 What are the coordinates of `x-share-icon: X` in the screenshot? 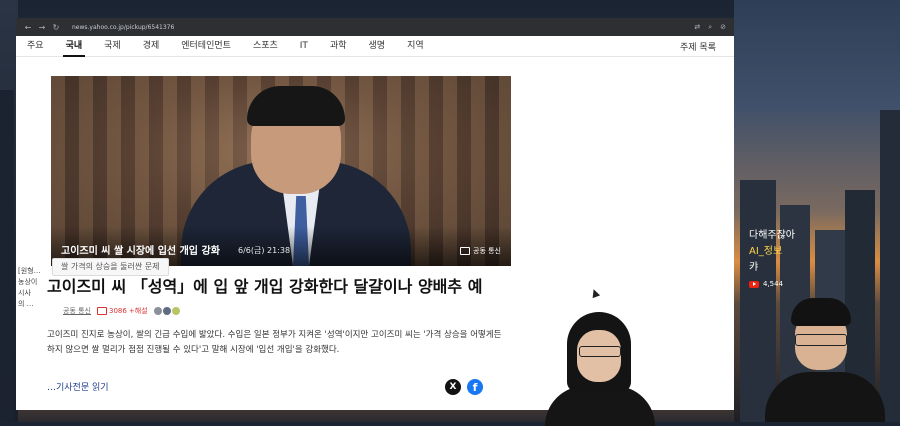 It's located at (453, 387).